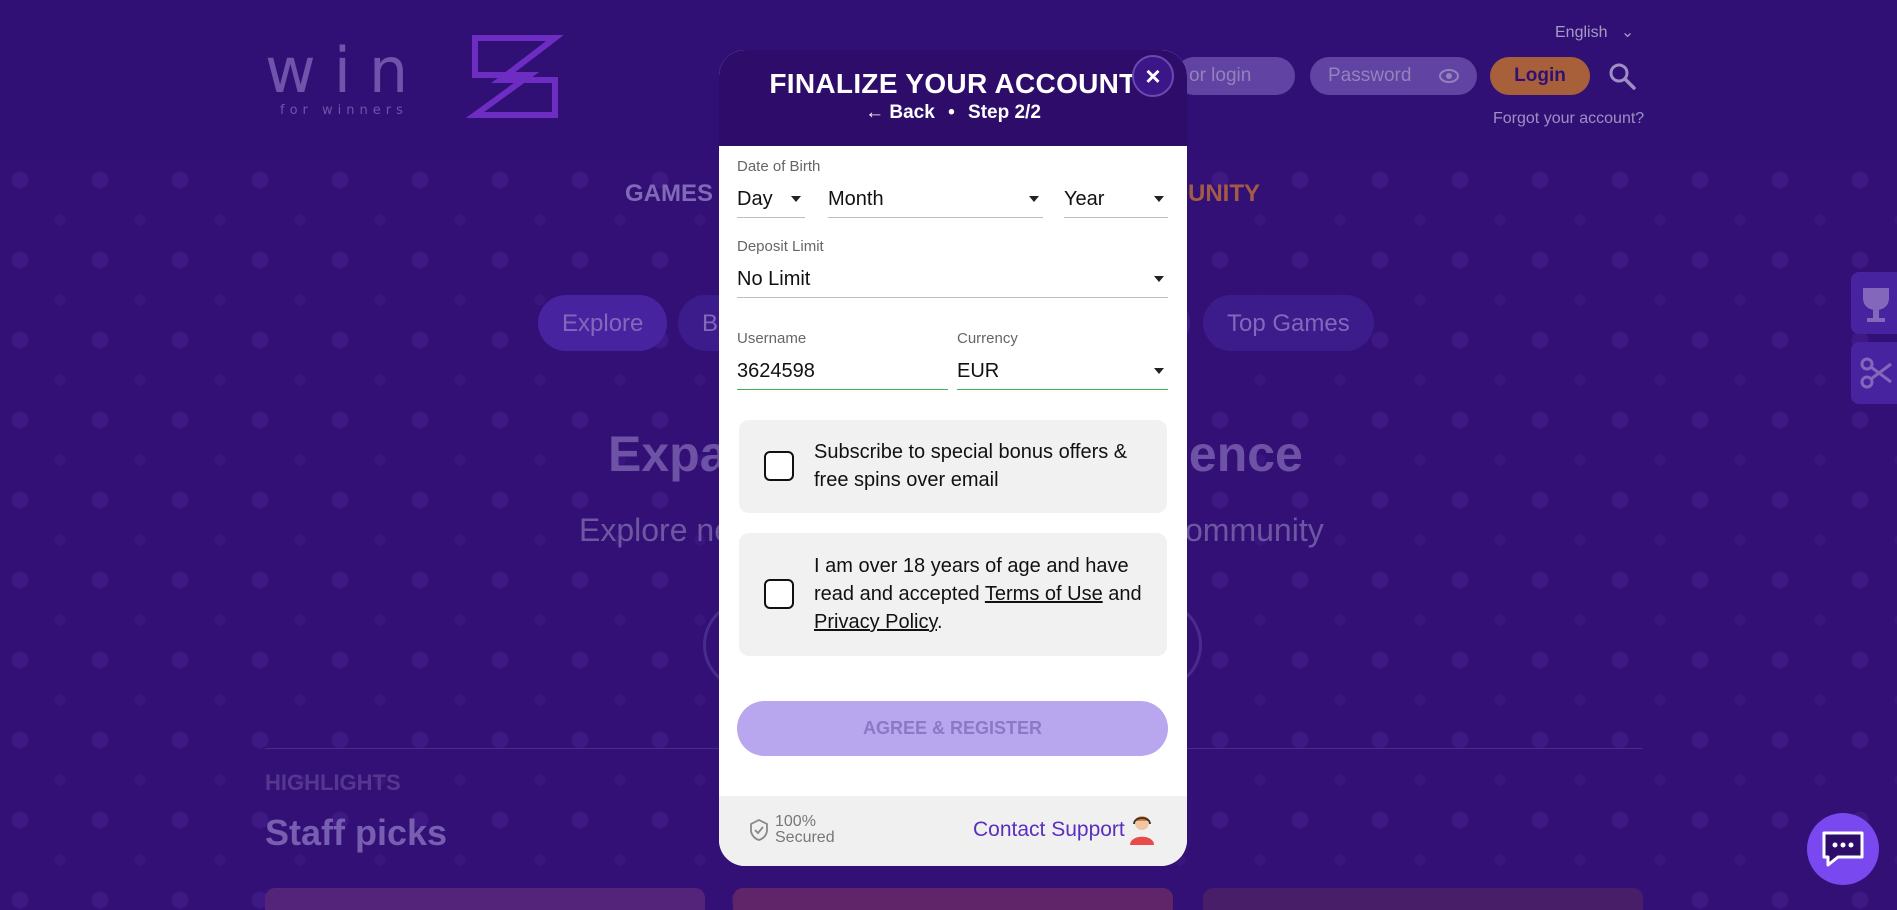 The width and height of the screenshot is (1897, 910). What do you see at coordinates (987, 338) in the screenshot?
I see `currency-label: Currency` at bounding box center [987, 338].